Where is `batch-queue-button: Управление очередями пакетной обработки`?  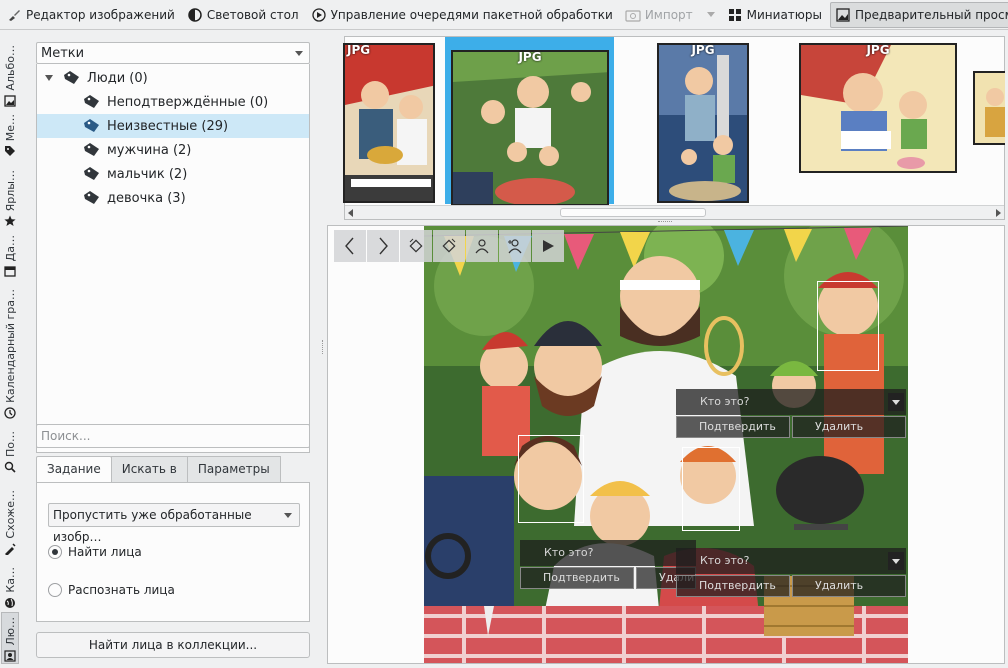 batch-queue-button: Управление очередями пакетной обработки is located at coordinates (463, 15).